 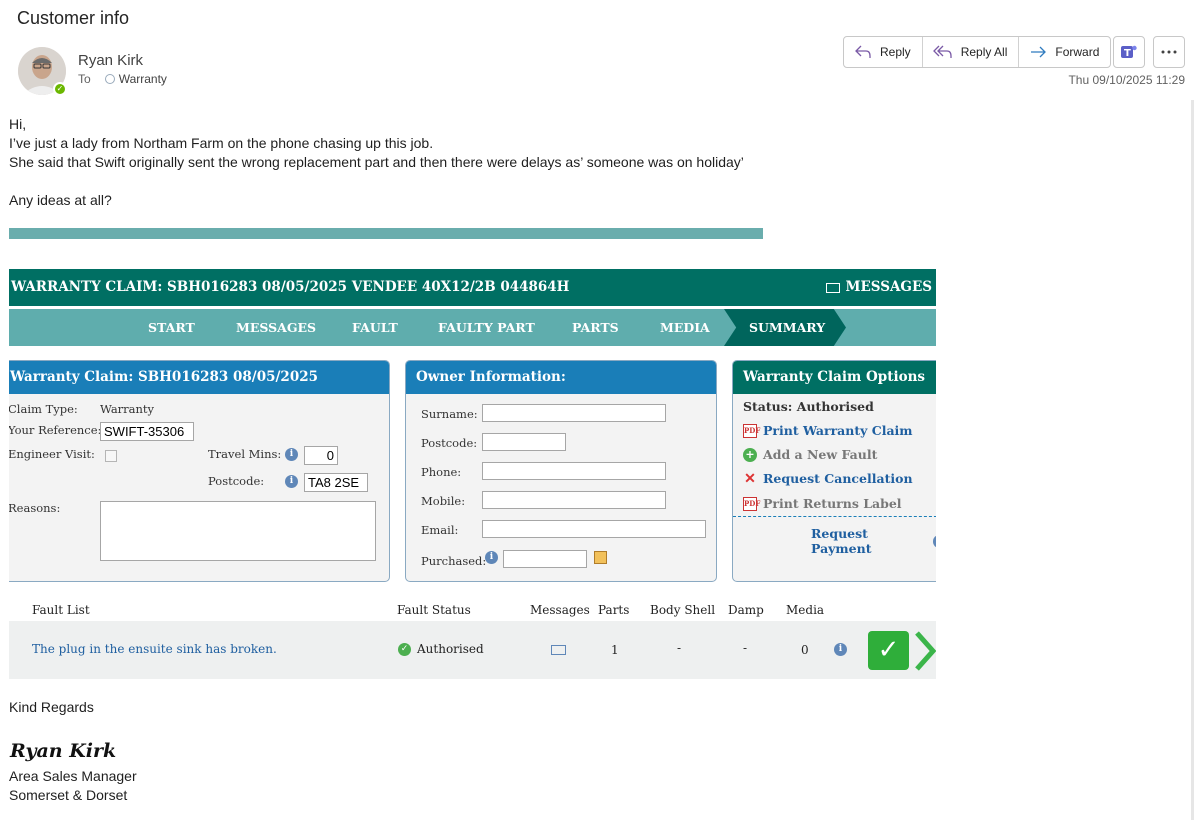 What do you see at coordinates (68, 795) in the screenshot?
I see `signature-region: Somerset & Dorset` at bounding box center [68, 795].